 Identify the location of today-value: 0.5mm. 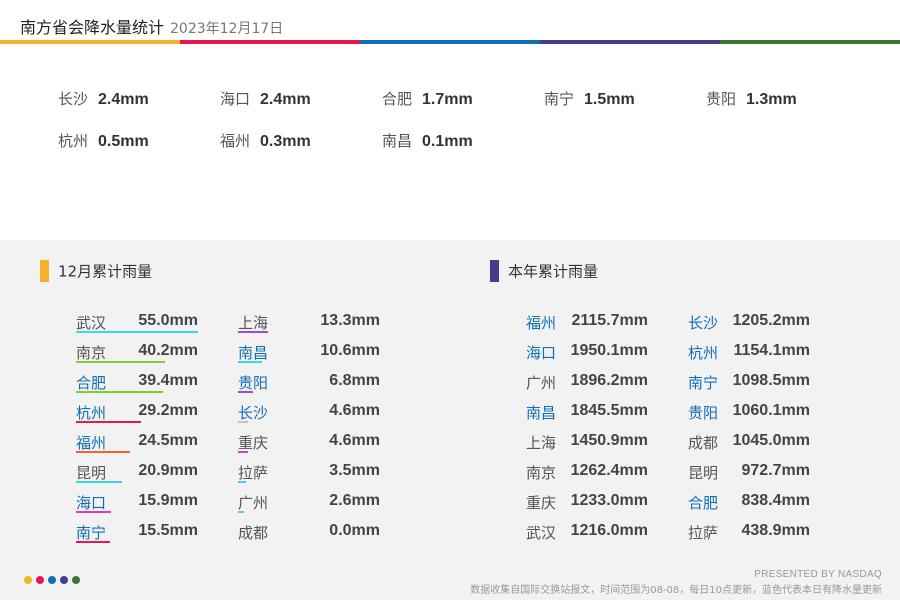
(123, 141).